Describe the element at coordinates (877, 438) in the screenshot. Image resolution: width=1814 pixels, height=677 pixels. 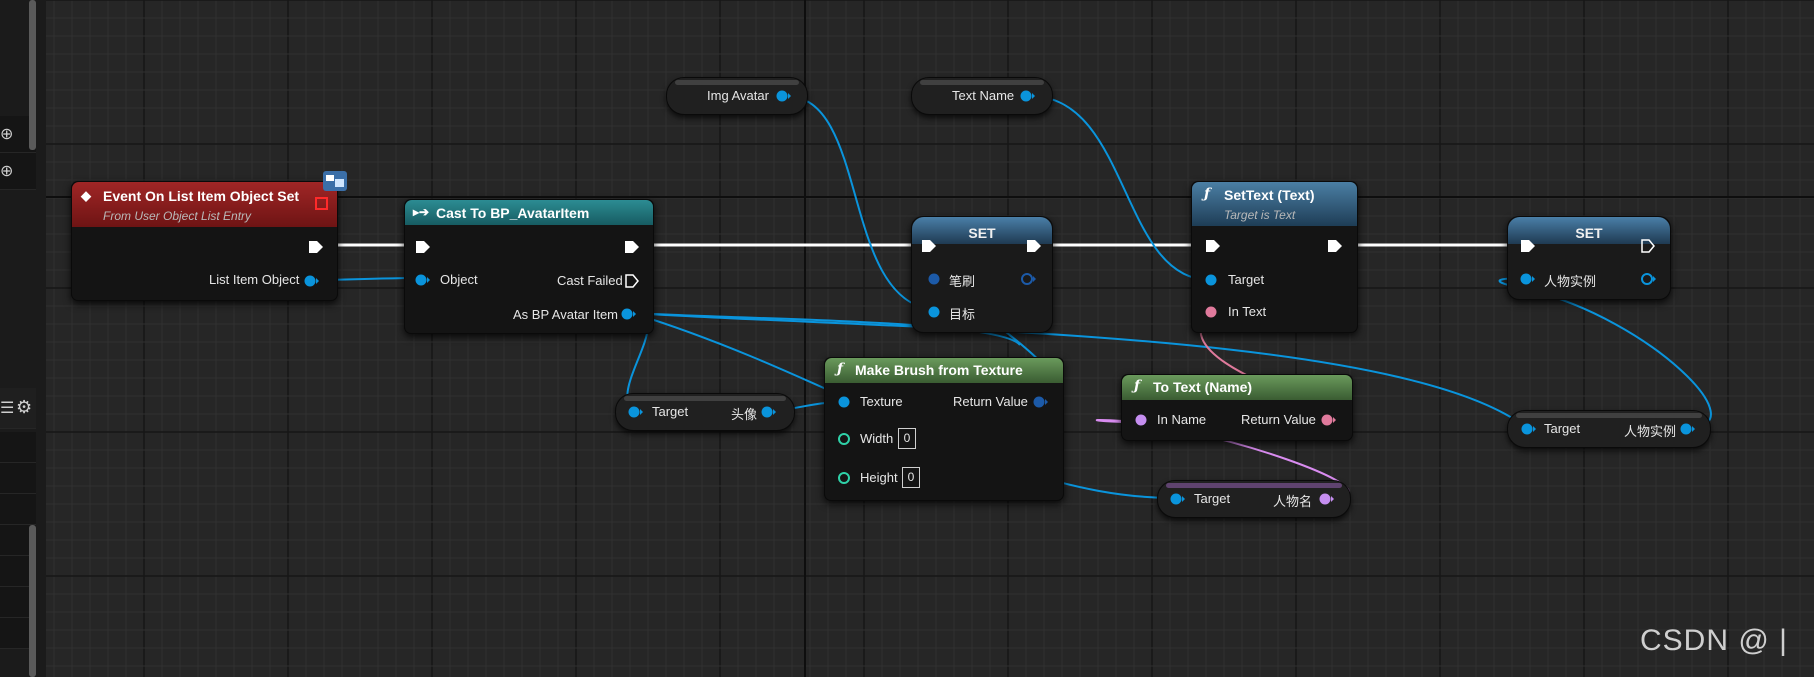
I see `width-pin-label: Width` at that location.